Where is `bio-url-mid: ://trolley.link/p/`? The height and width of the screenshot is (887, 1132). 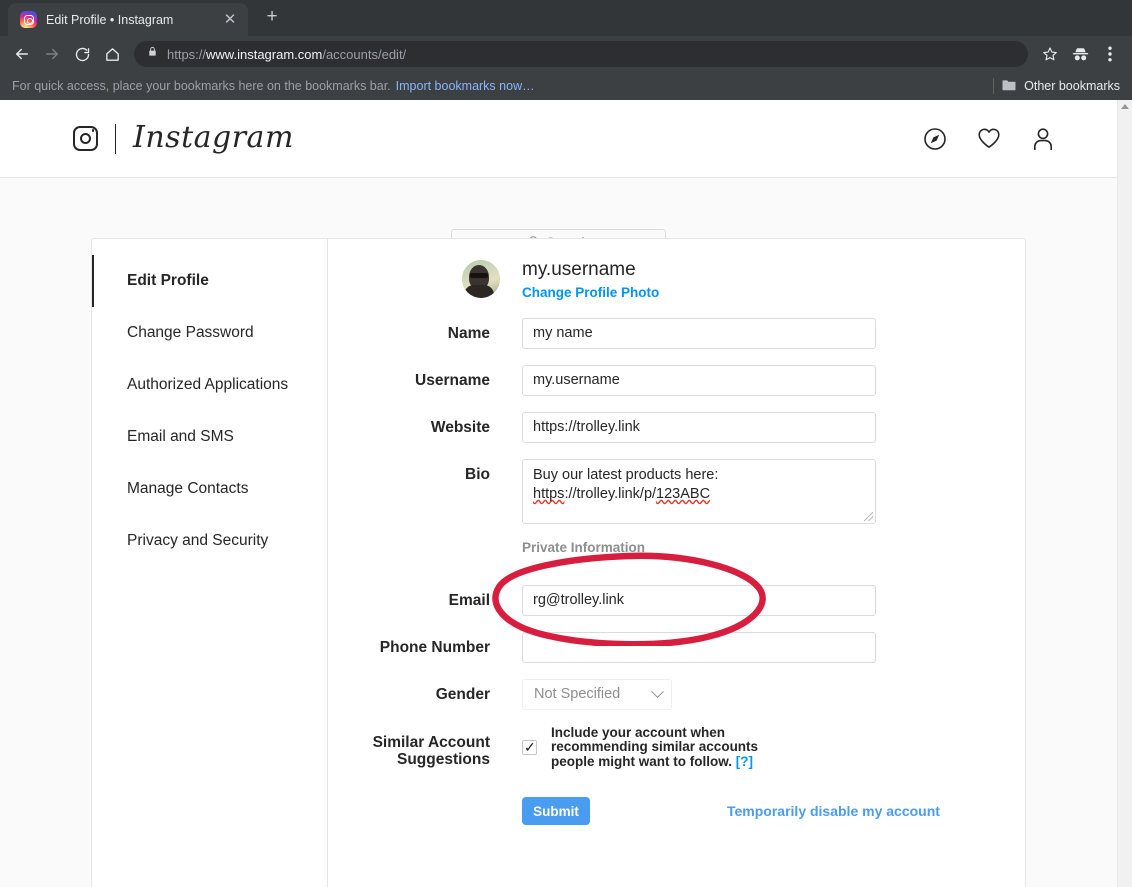 bio-url-mid: ://trolley.link/p/ is located at coordinates (610, 493).